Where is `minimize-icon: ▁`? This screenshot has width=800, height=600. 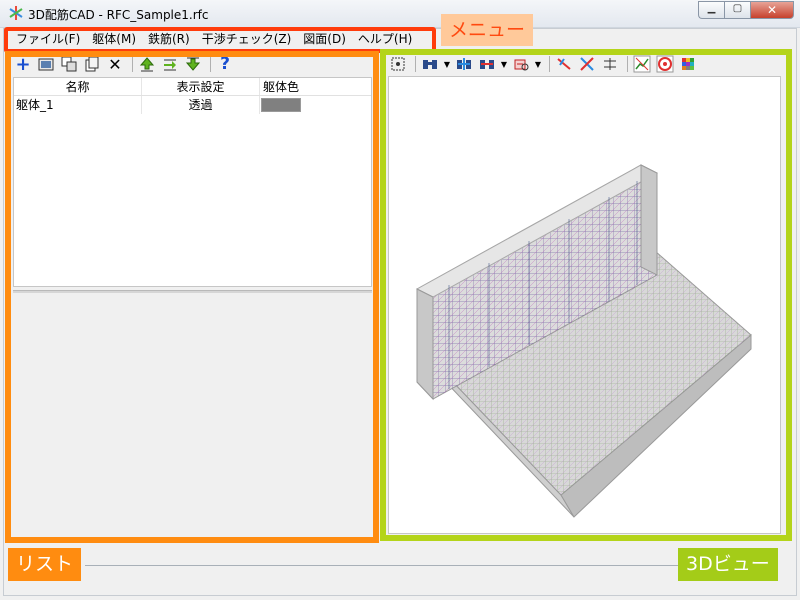 minimize-icon: ▁ is located at coordinates (711, 8).